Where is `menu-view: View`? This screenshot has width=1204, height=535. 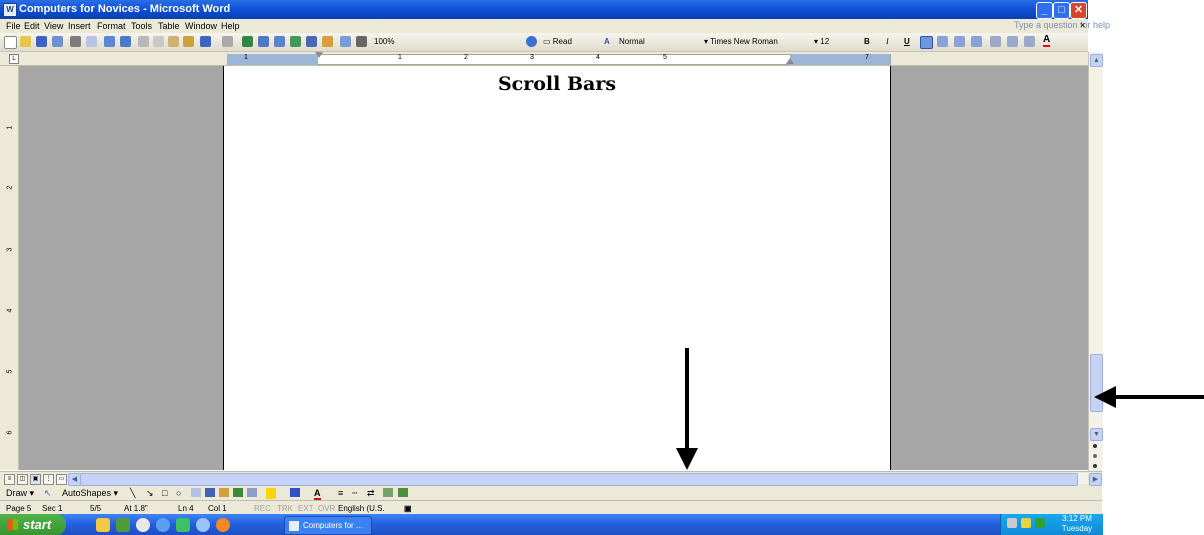
menu-view: View is located at coordinates (53, 26).